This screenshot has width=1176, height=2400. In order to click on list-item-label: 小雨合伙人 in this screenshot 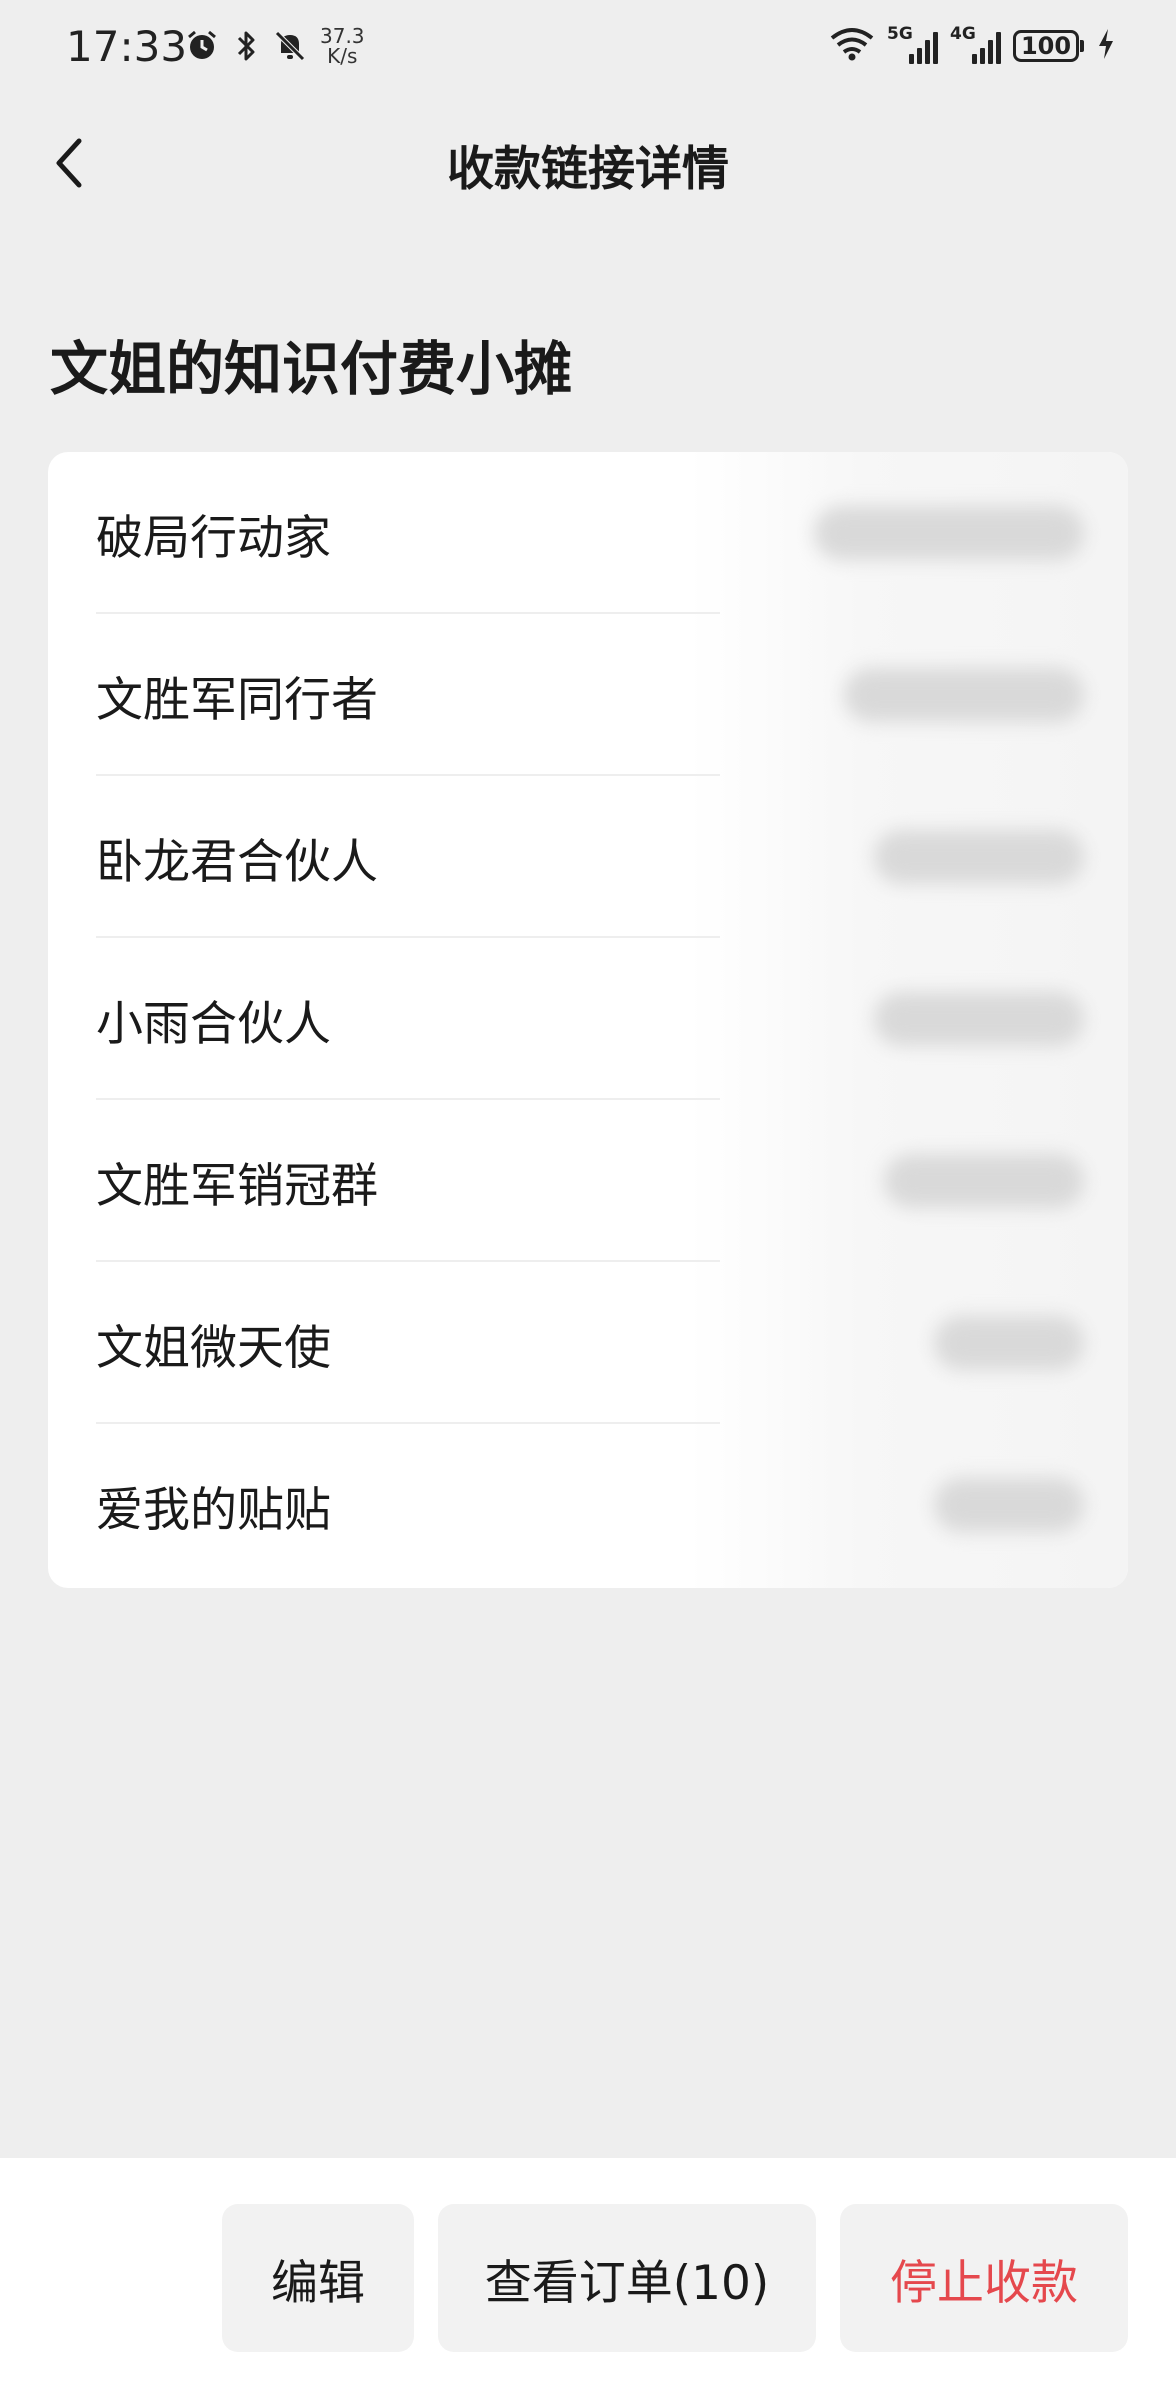, I will do `click(213, 1024)`.